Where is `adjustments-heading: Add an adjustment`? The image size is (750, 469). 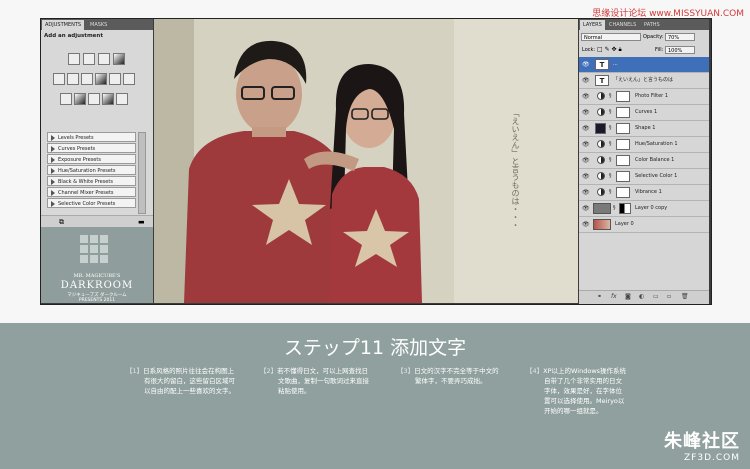
adjustments-heading: Add an adjustment is located at coordinates (73, 36).